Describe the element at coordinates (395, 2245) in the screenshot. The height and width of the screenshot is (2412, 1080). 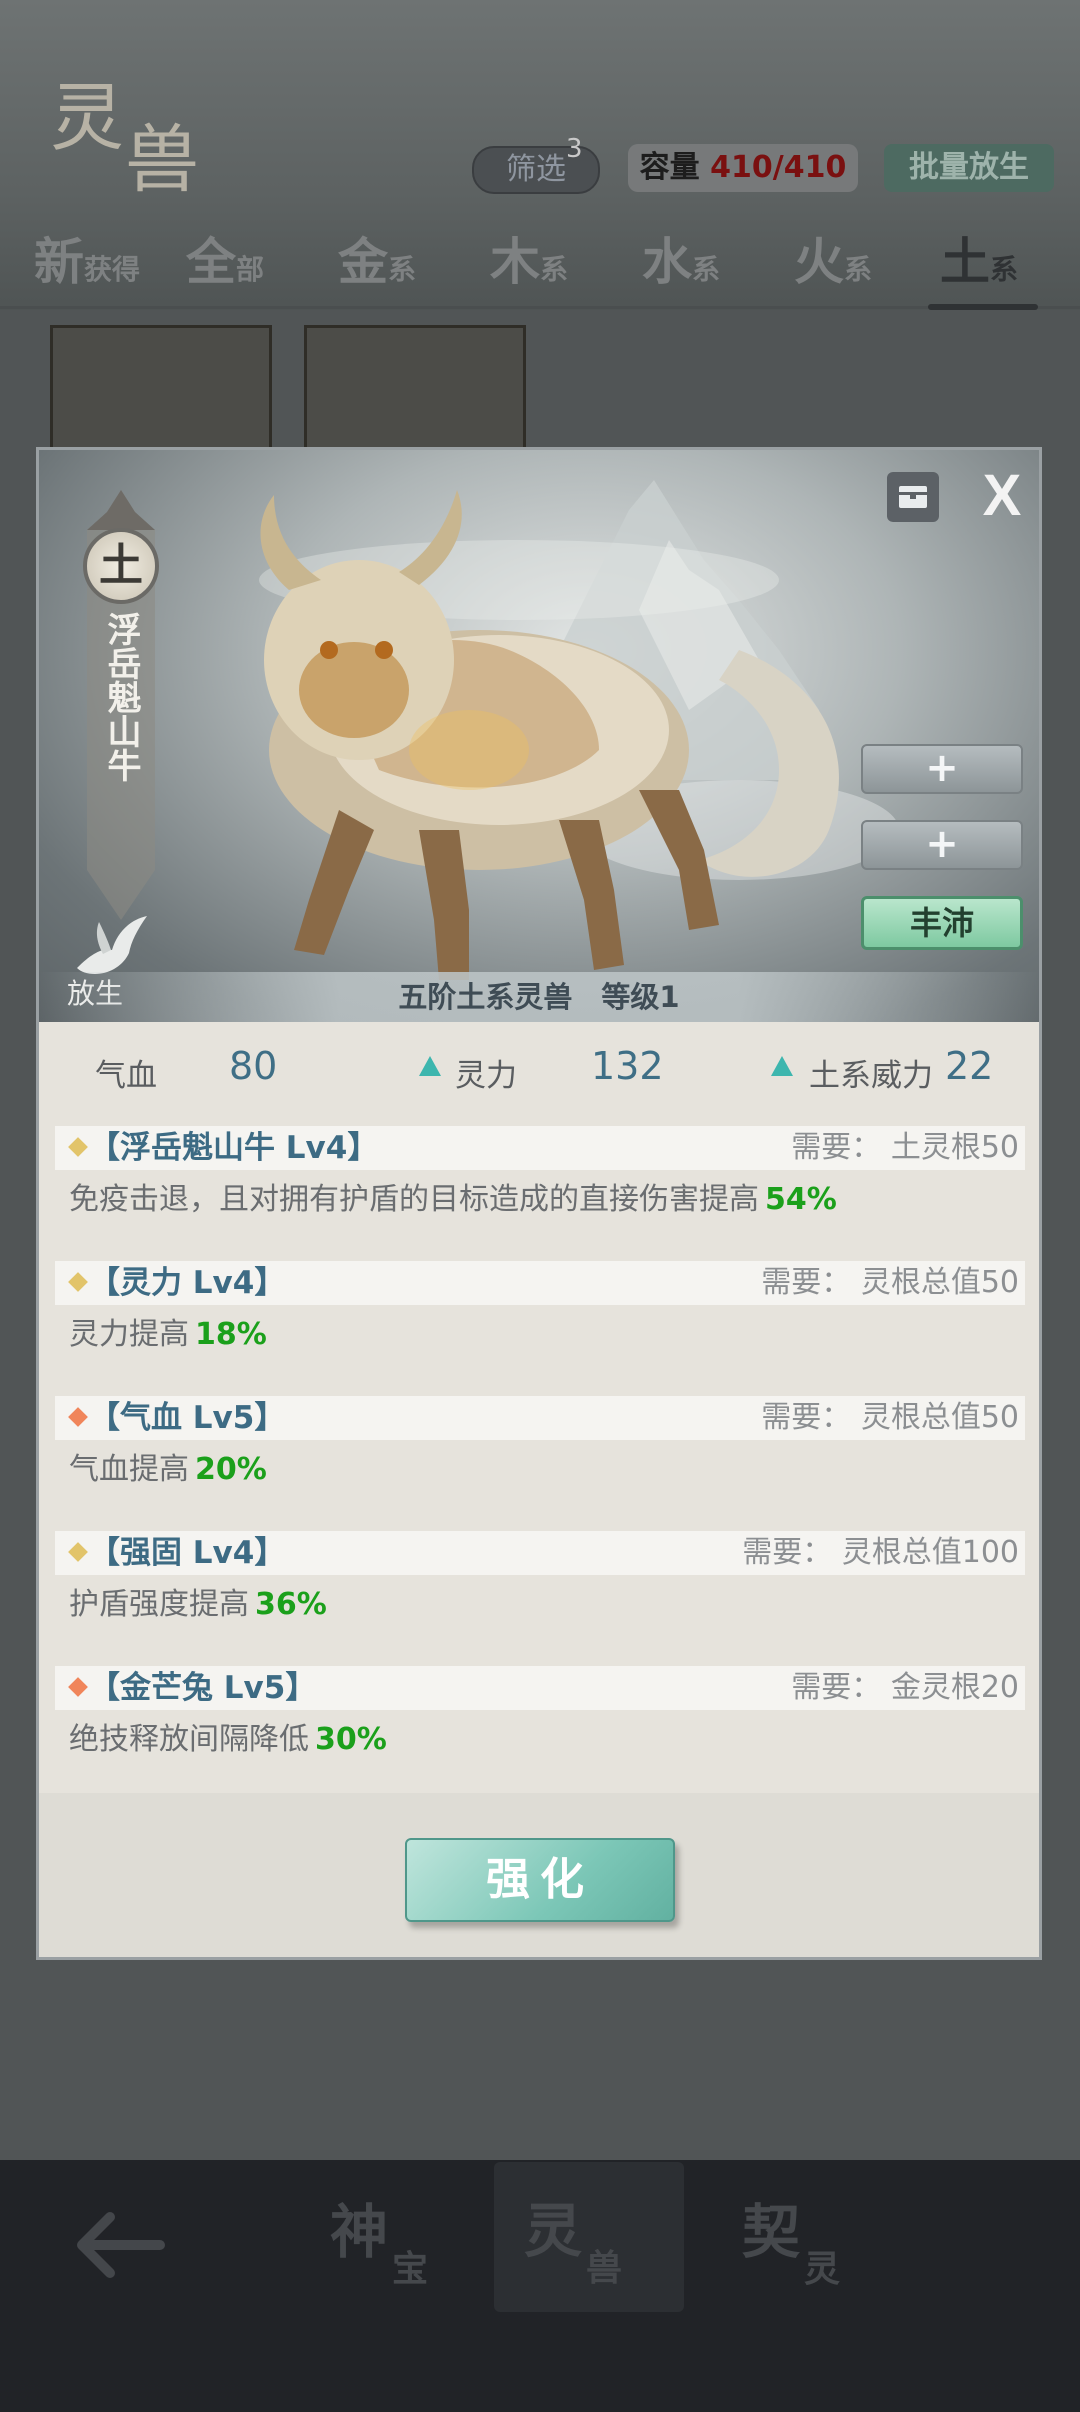
I see `nav-divine-treasure: 神 宝` at that location.